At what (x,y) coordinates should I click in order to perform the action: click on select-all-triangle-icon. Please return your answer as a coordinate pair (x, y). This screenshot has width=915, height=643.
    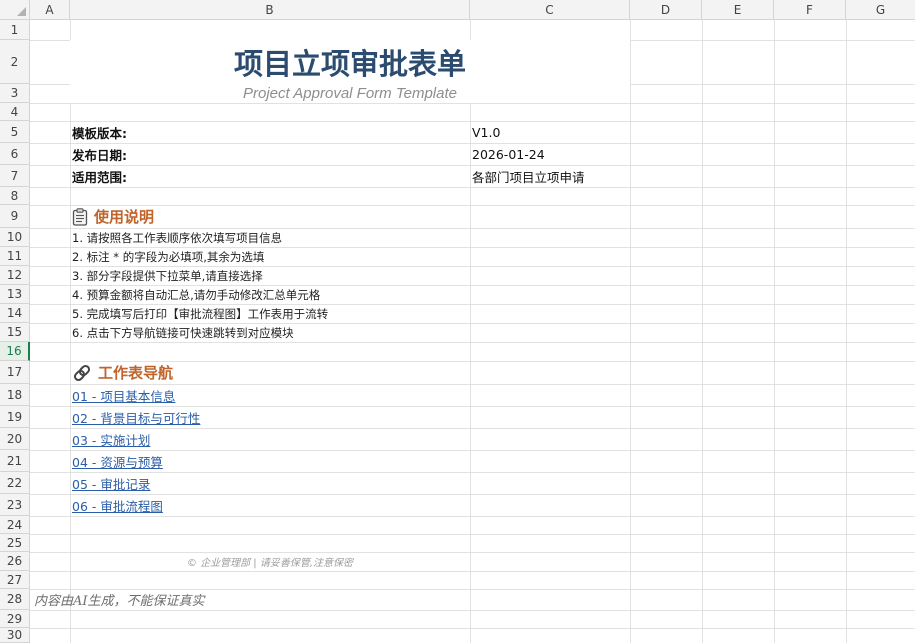
    Looking at the image, I should click on (21, 11).